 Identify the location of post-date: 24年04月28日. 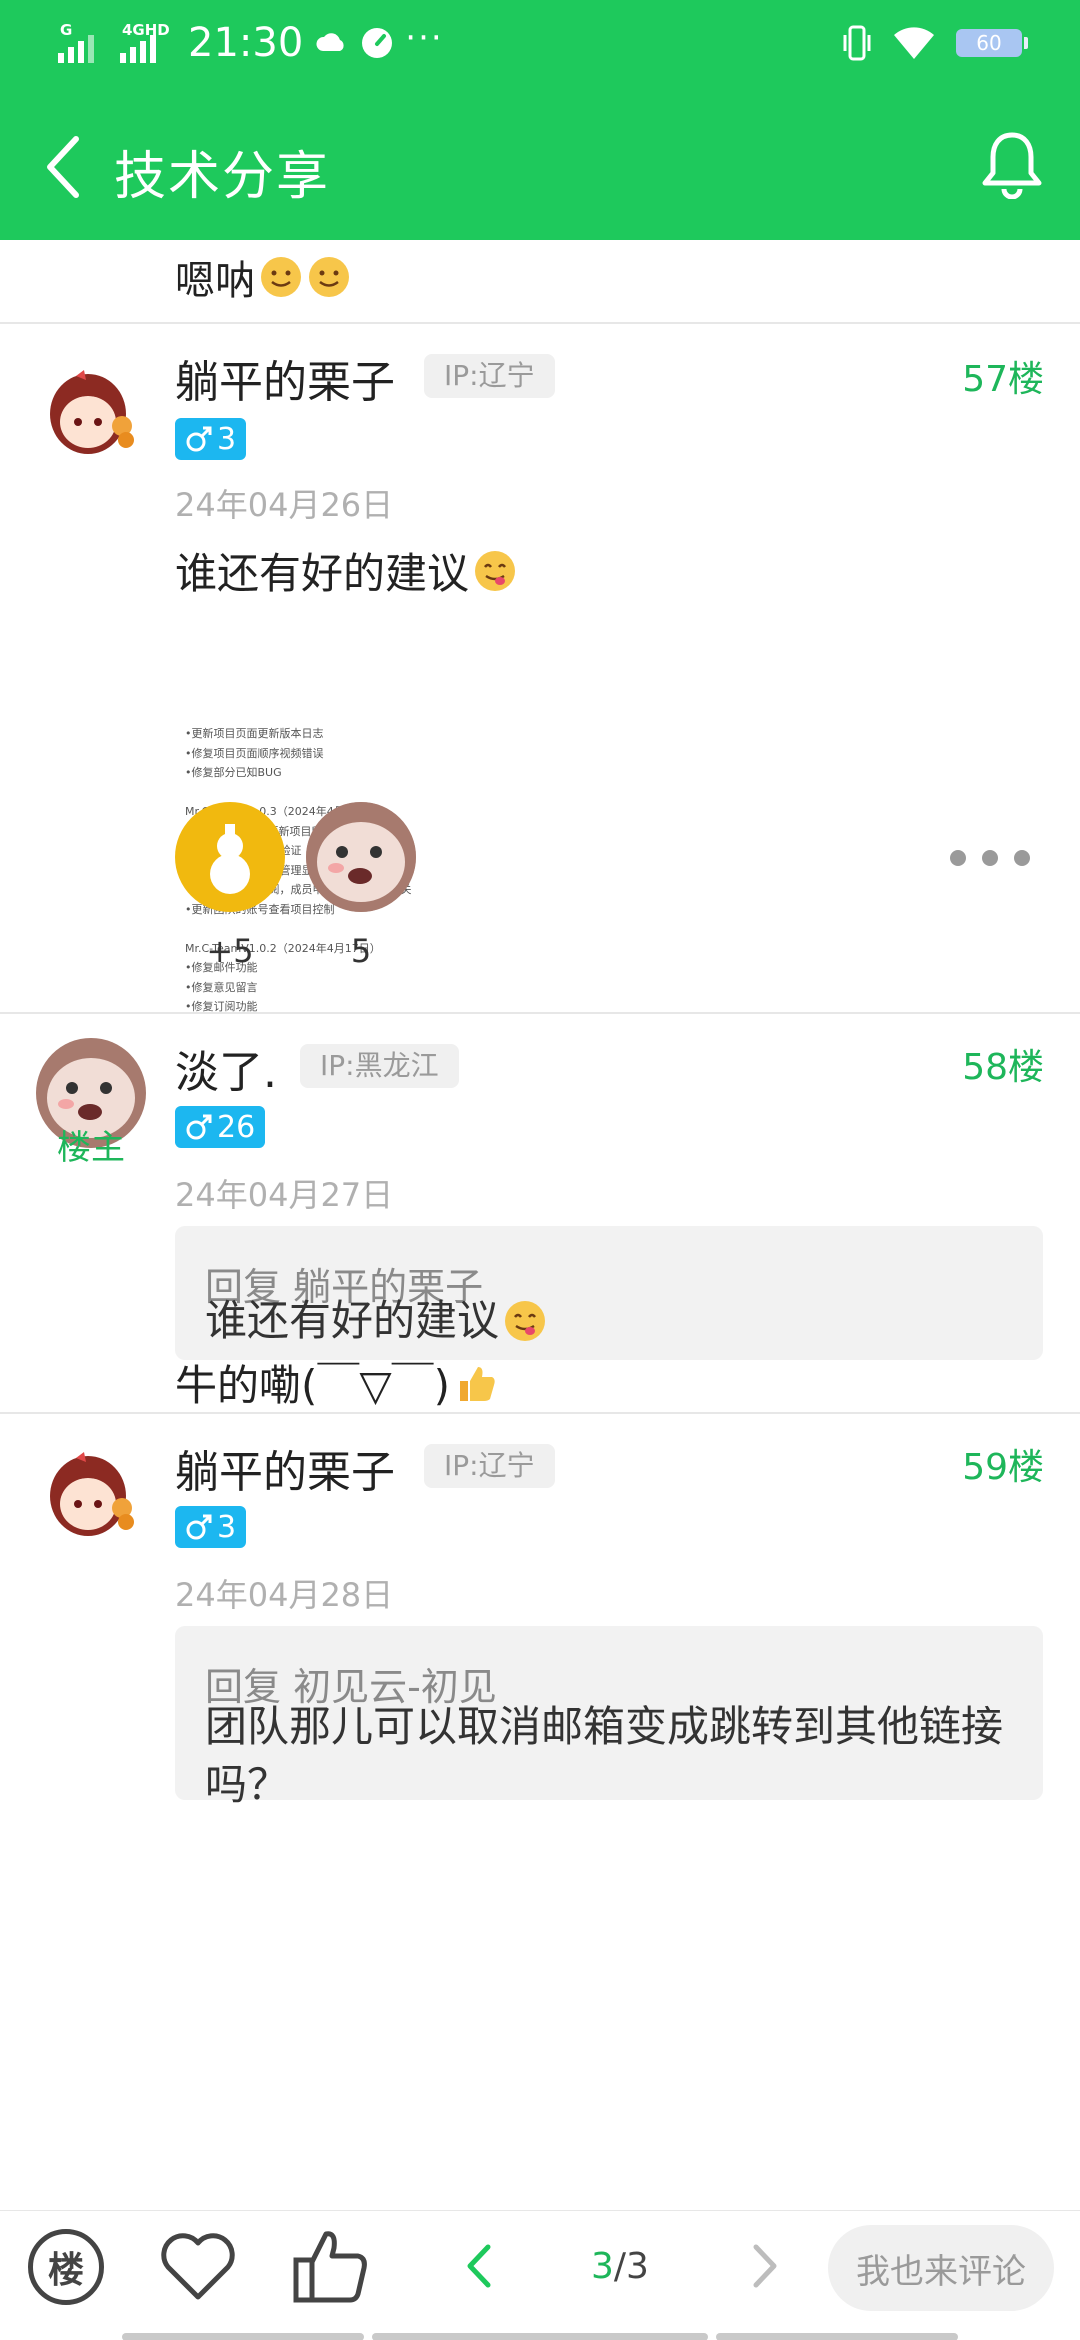
(284, 1595).